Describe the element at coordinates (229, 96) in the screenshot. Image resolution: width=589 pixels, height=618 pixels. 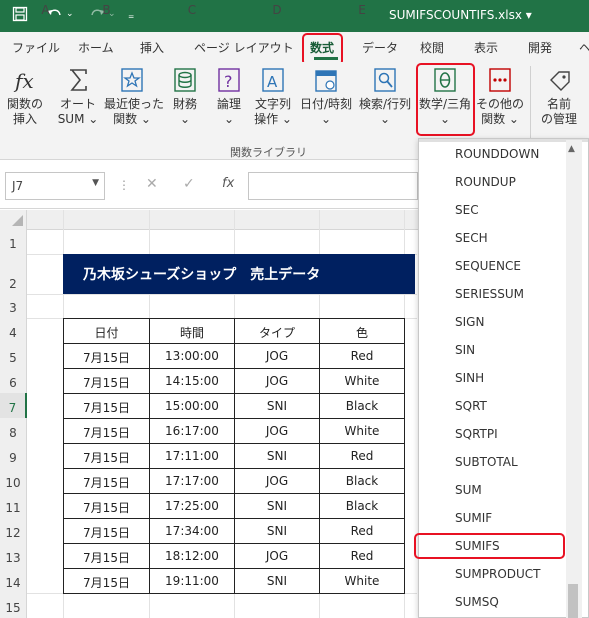
I see `logical-button: ? 論理 ⌄` at that location.